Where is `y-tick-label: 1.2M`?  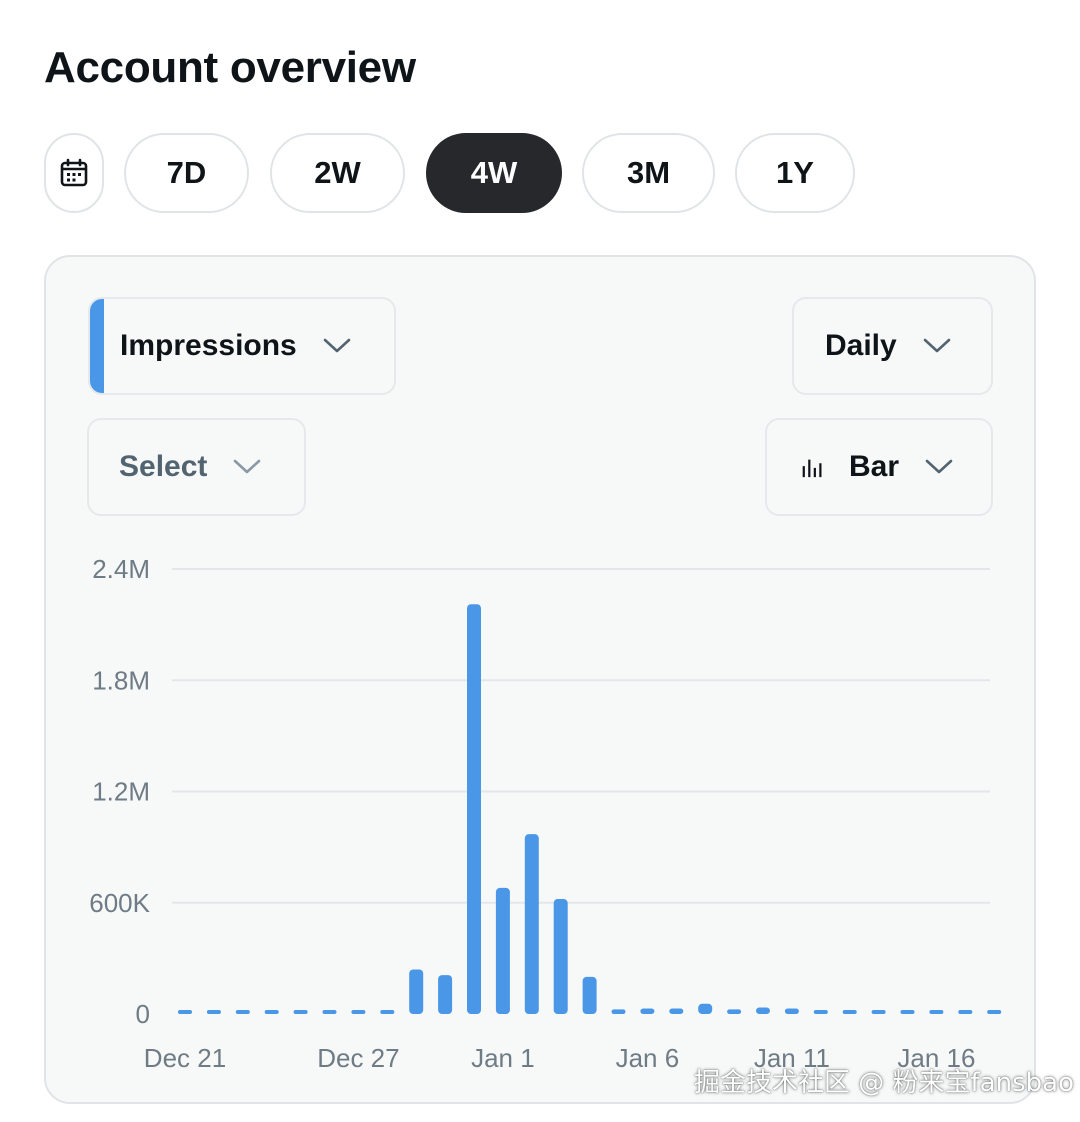
y-tick-label: 1.2M is located at coordinates (121, 792).